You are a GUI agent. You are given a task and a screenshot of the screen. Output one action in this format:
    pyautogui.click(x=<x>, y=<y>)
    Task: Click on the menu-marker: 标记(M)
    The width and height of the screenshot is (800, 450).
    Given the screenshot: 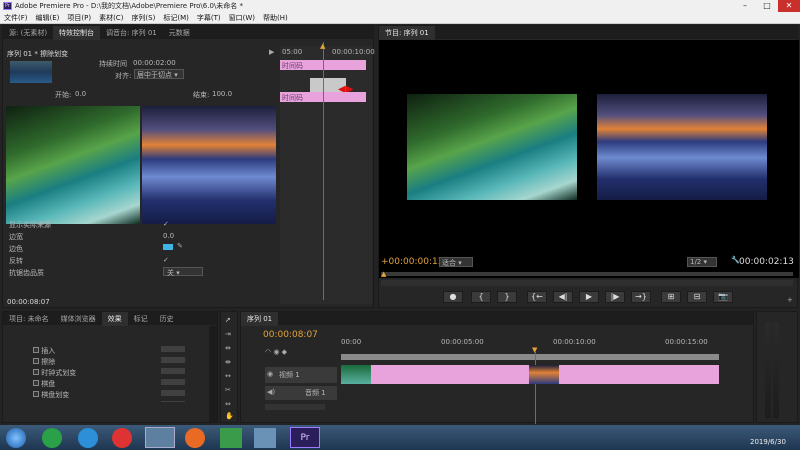 What is the action you would take?
    pyautogui.click(x=176, y=18)
    